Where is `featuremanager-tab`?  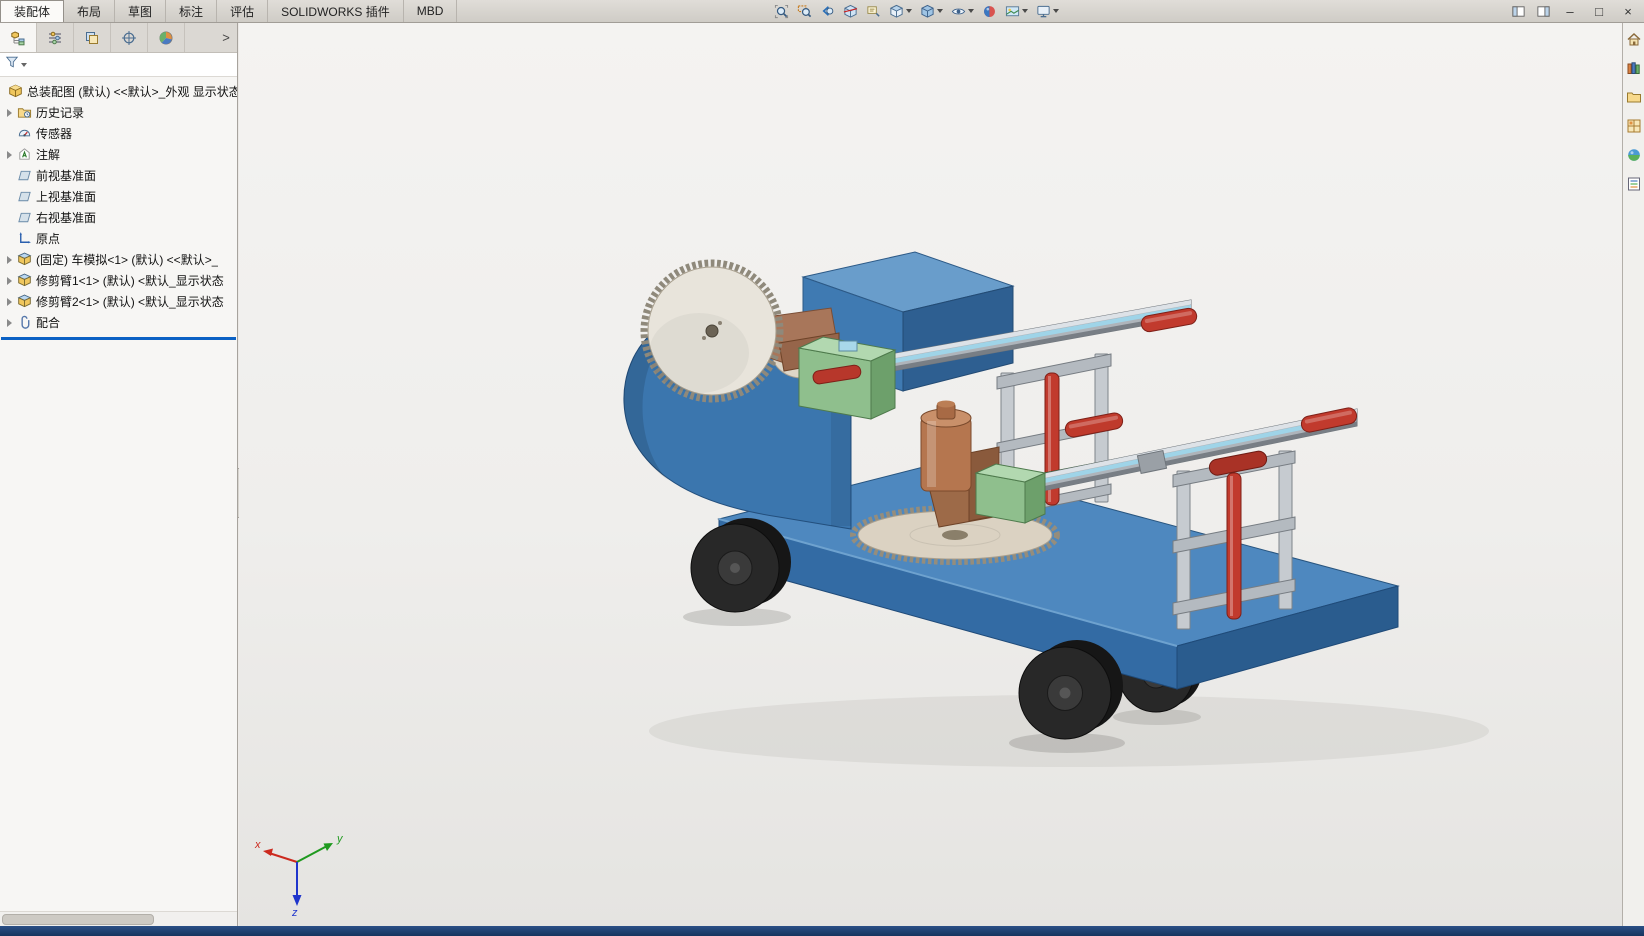
featuremanager-tab is located at coordinates (18, 37).